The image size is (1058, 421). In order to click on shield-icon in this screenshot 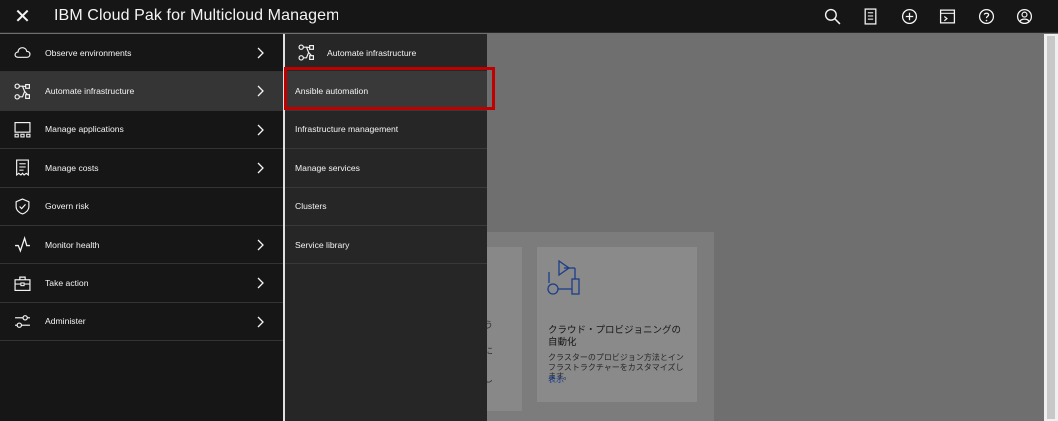, I will do `click(22, 206)`.